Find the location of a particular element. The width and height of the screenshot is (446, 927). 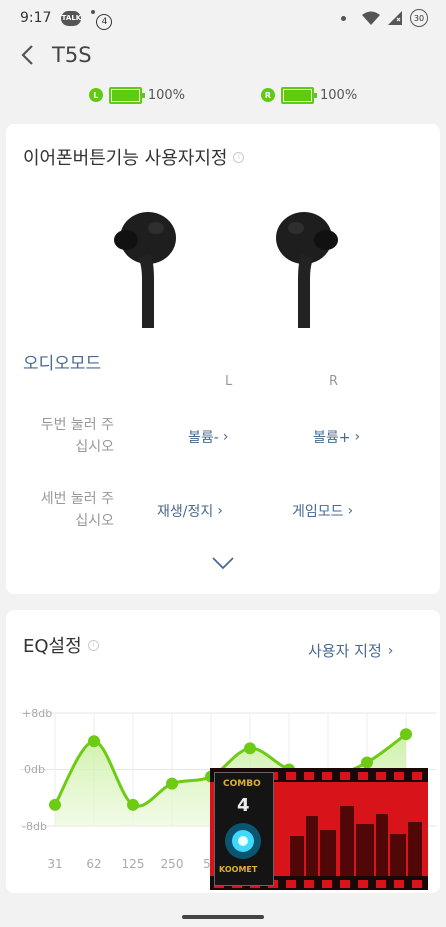

column-right-label: R is located at coordinates (334, 381).